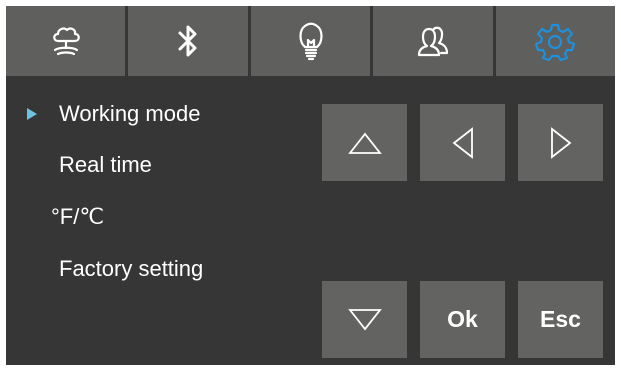  Describe the element at coordinates (156, 217) in the screenshot. I see `menu-item-temperature-unit: °F/℃` at that location.